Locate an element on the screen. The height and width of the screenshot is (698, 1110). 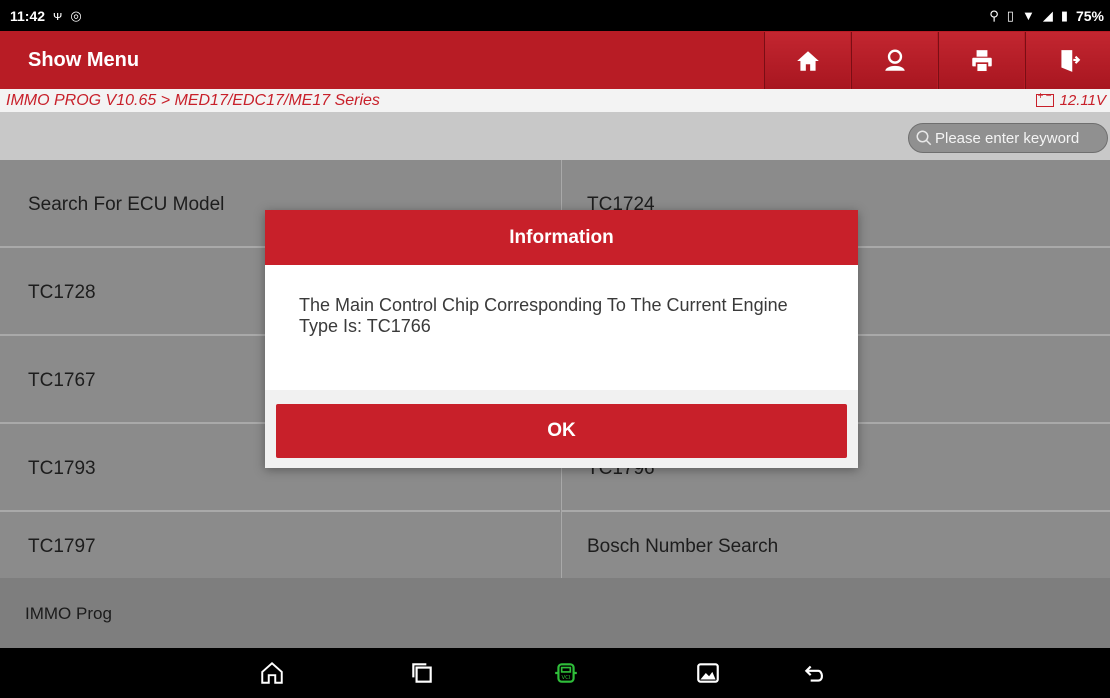
wifi-icon: ▼ is located at coordinates (1028, 15).